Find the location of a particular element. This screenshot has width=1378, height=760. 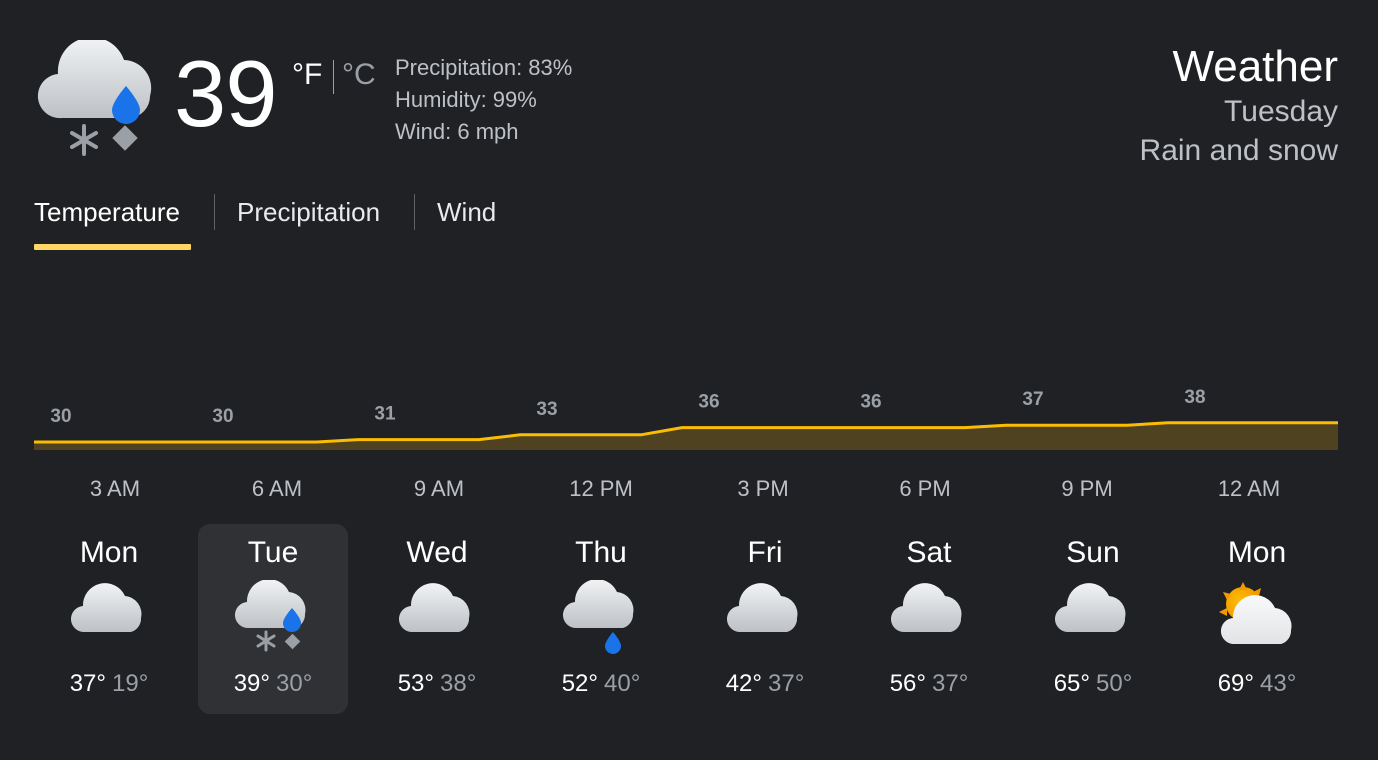

tab-wind: Wind is located at coordinates (466, 212).